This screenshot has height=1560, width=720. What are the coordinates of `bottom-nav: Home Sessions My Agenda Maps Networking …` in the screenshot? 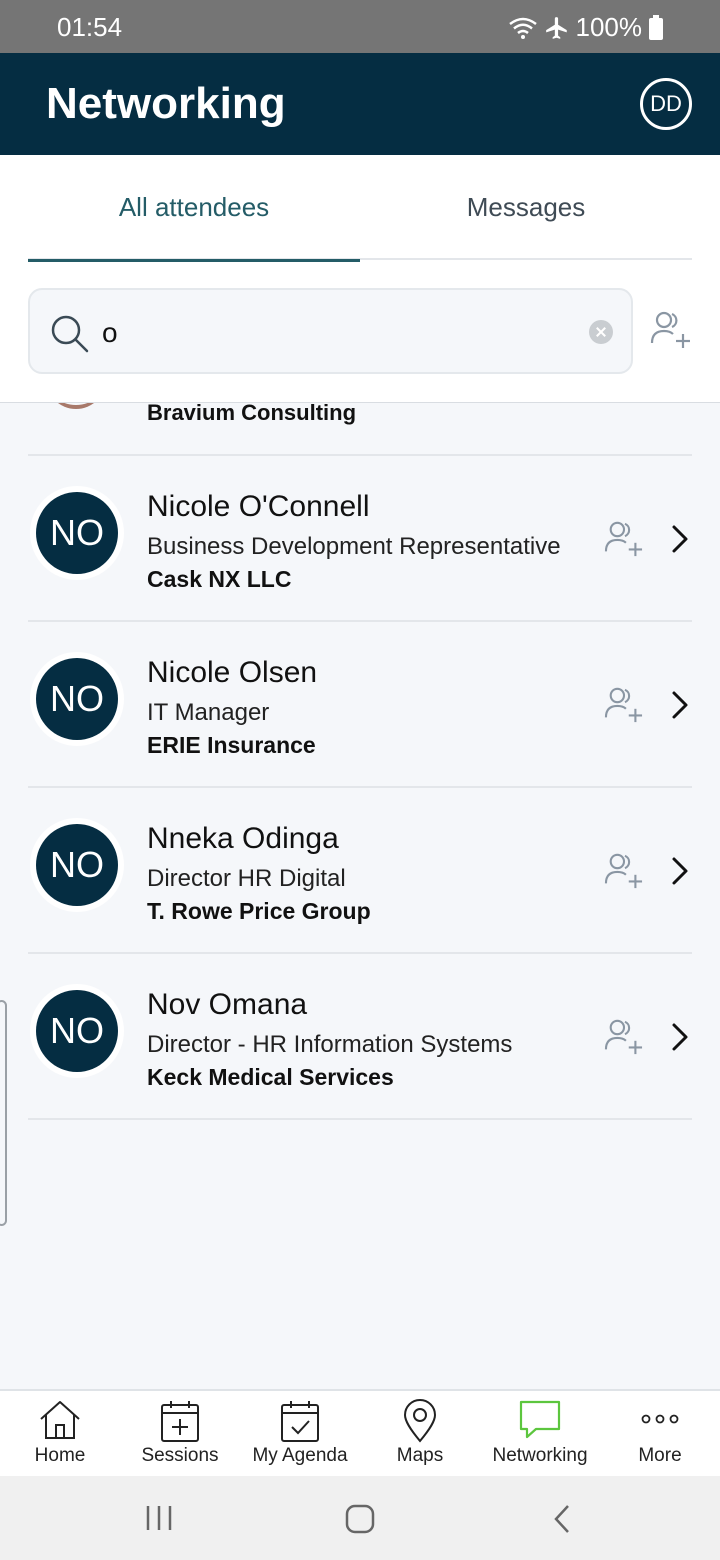 It's located at (360, 1432).